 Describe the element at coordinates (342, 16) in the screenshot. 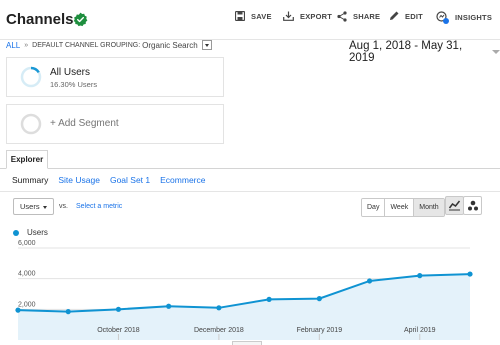

I see `share-icon` at that location.